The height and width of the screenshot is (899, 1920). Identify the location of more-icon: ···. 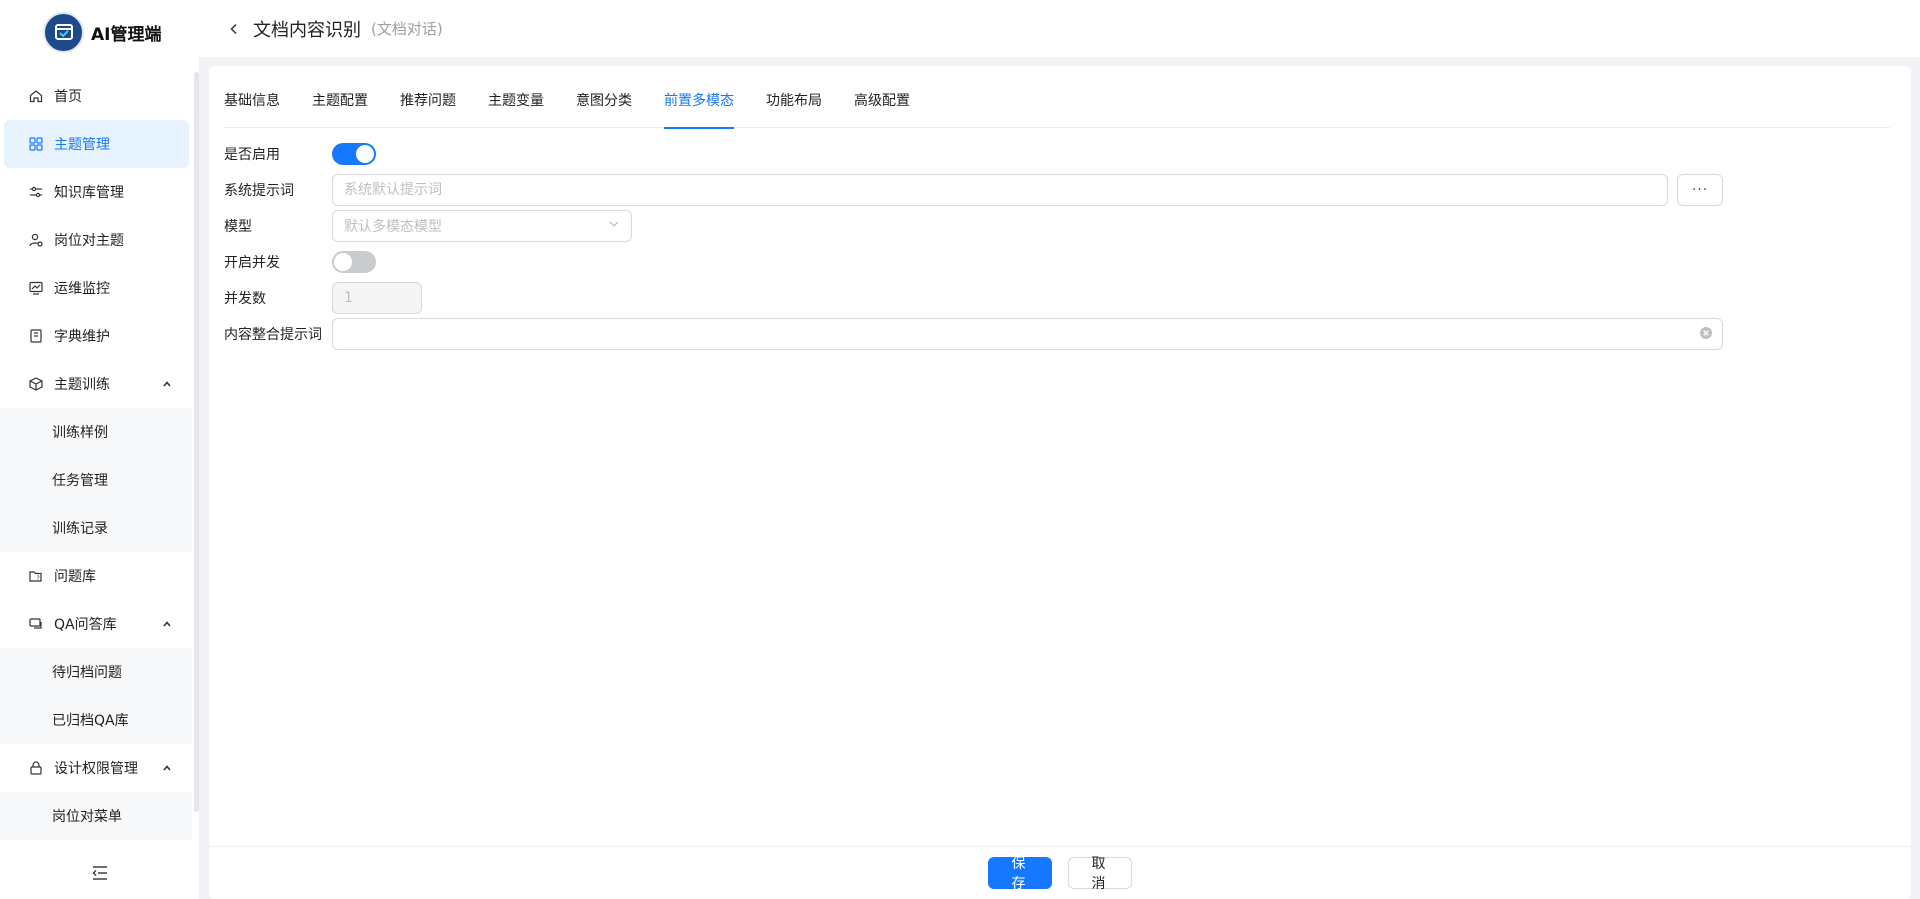
(1700, 190).